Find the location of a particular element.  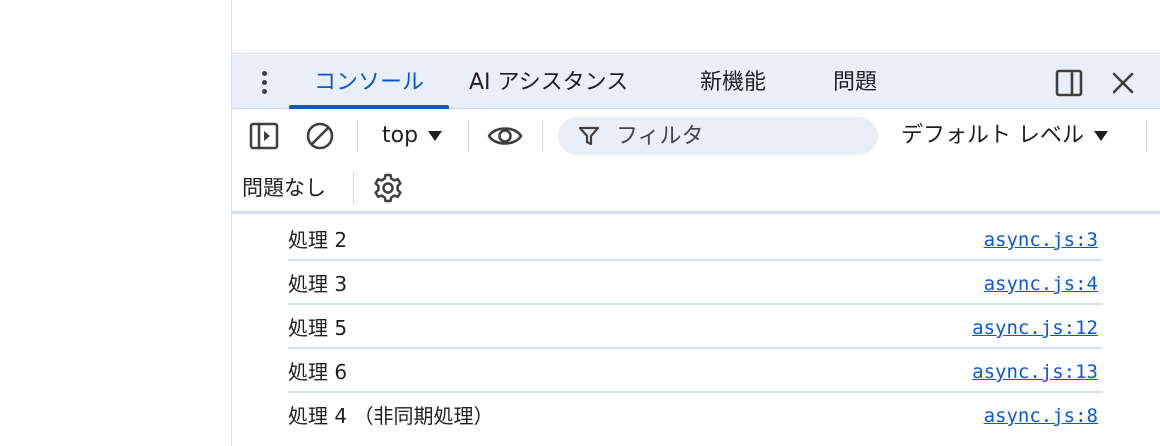

console-message: 処理 5 async.js:12 is located at coordinates (695, 327).